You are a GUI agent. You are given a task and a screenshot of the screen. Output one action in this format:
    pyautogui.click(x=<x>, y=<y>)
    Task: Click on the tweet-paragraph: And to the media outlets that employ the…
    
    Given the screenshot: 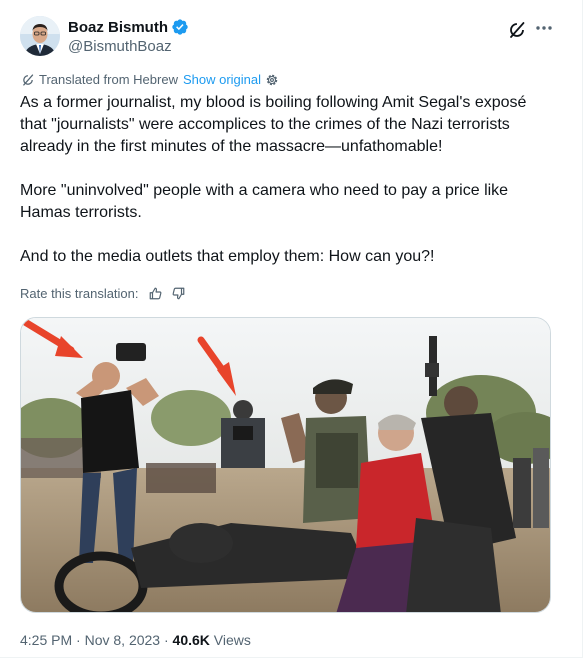 What is the action you would take?
    pyautogui.click(x=227, y=256)
    